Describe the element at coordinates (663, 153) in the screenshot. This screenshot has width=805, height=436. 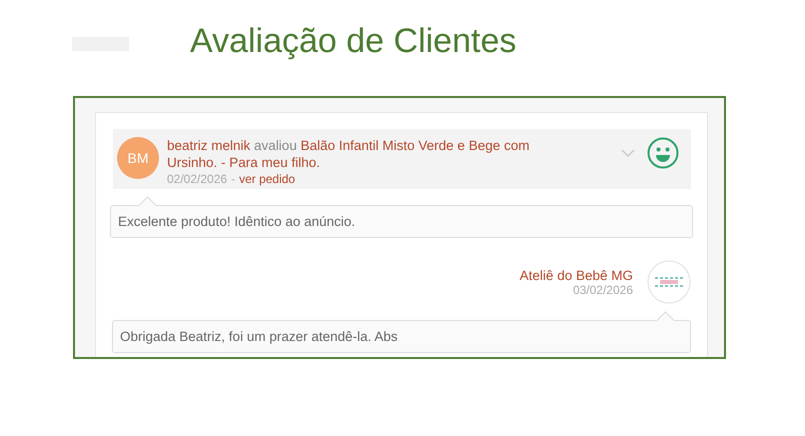
I see `smiley-icon` at that location.